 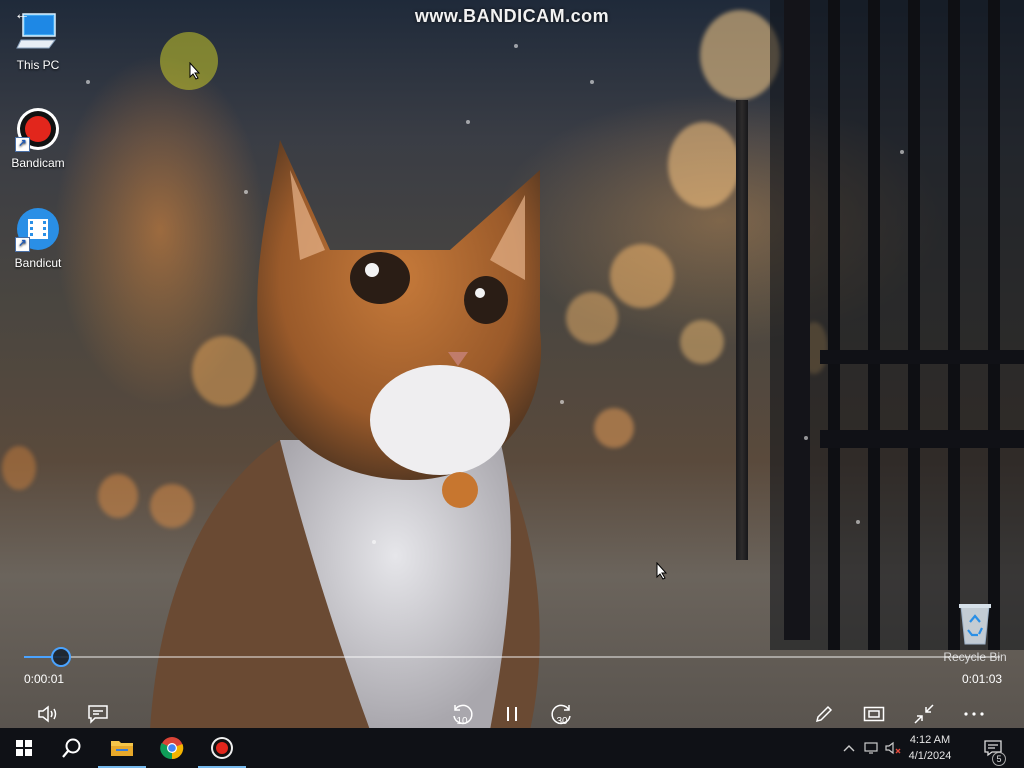 I want to click on pause-icon, so click(x=512, y=714).